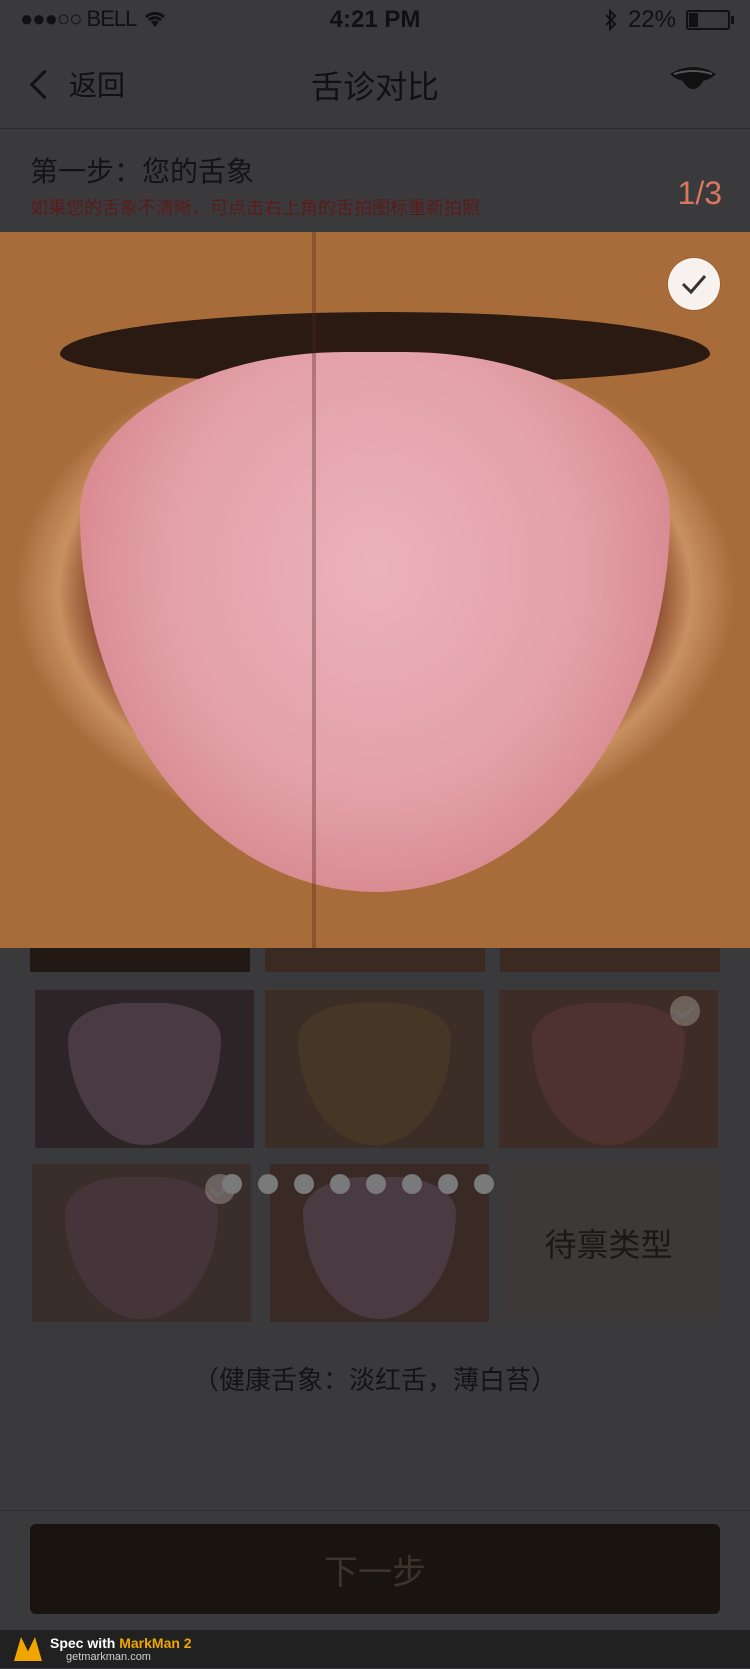  I want to click on markman-prefix: Spec with, so click(85, 1643).